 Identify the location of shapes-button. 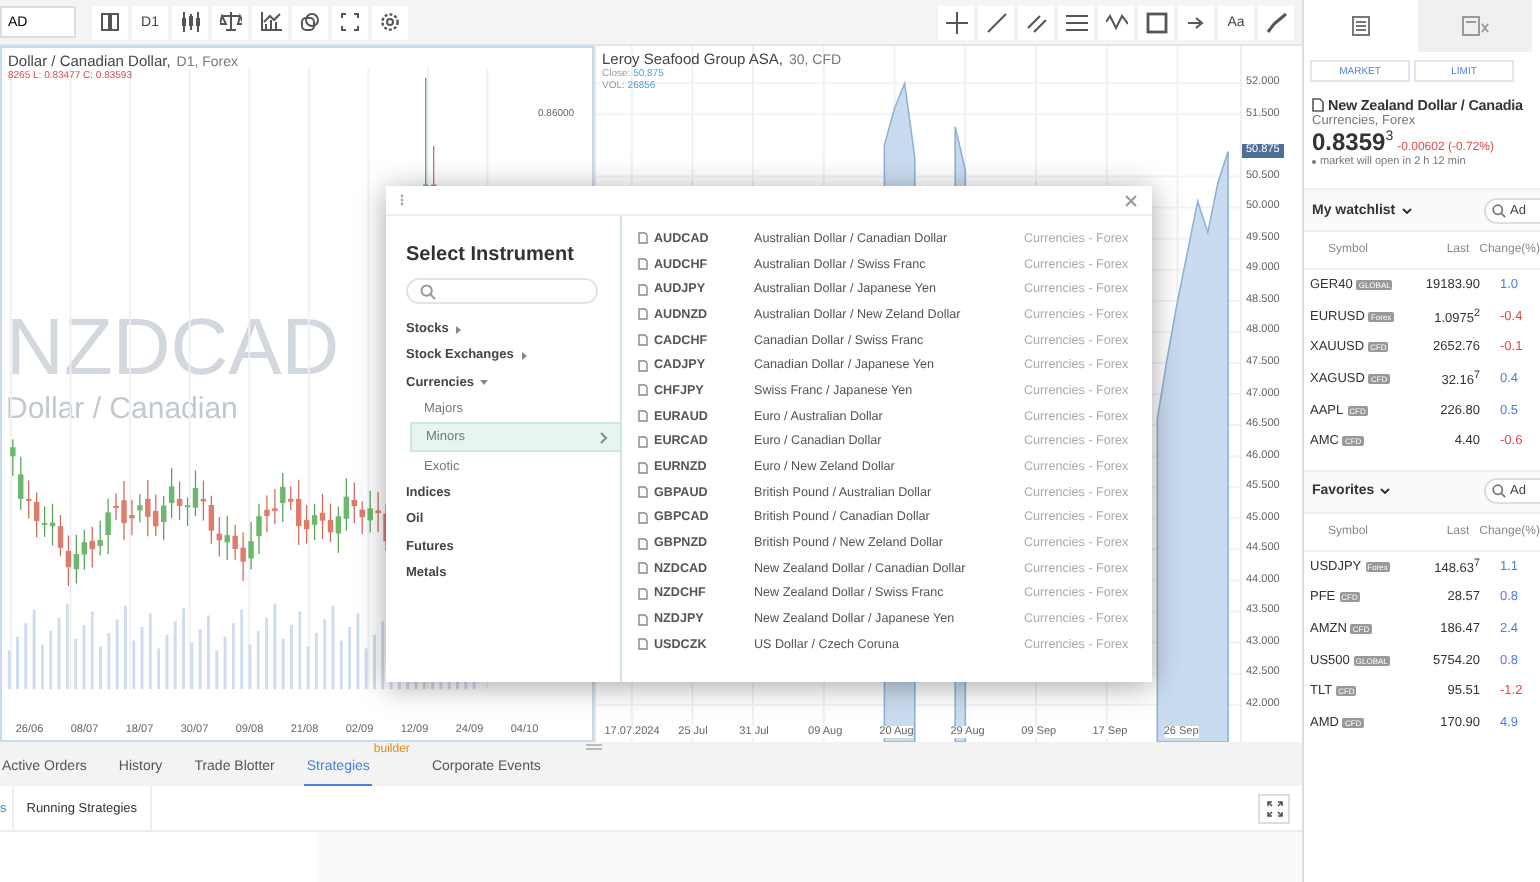
(310, 22).